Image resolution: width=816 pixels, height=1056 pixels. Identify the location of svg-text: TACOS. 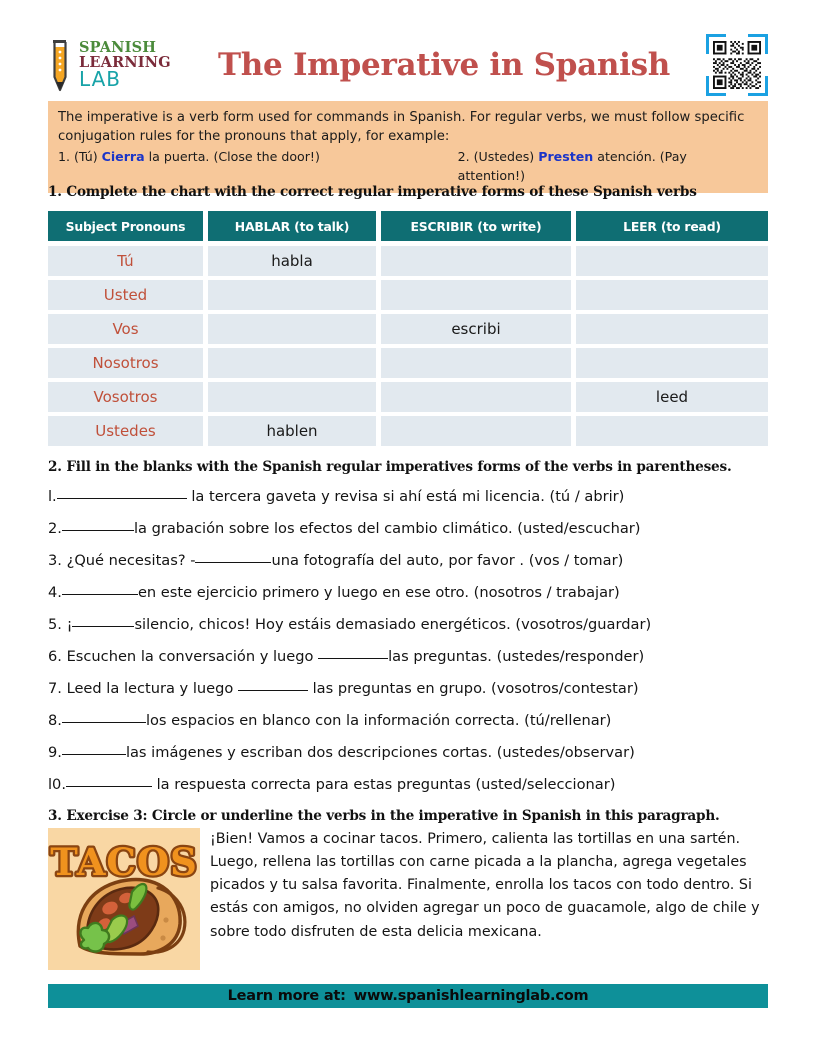
(124, 862).